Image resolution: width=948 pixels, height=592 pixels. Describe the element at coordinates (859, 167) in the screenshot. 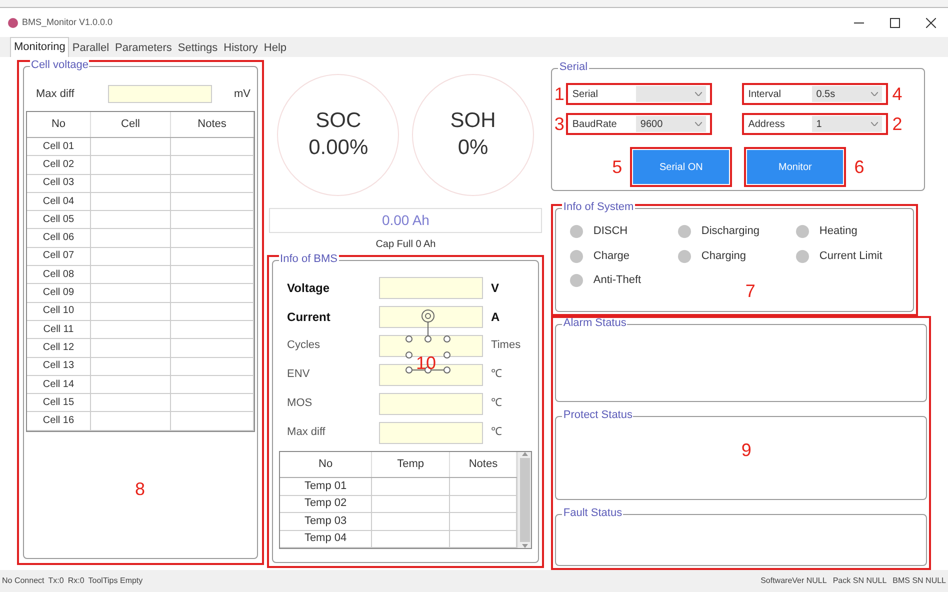

I see `annotation-number: 6` at that location.